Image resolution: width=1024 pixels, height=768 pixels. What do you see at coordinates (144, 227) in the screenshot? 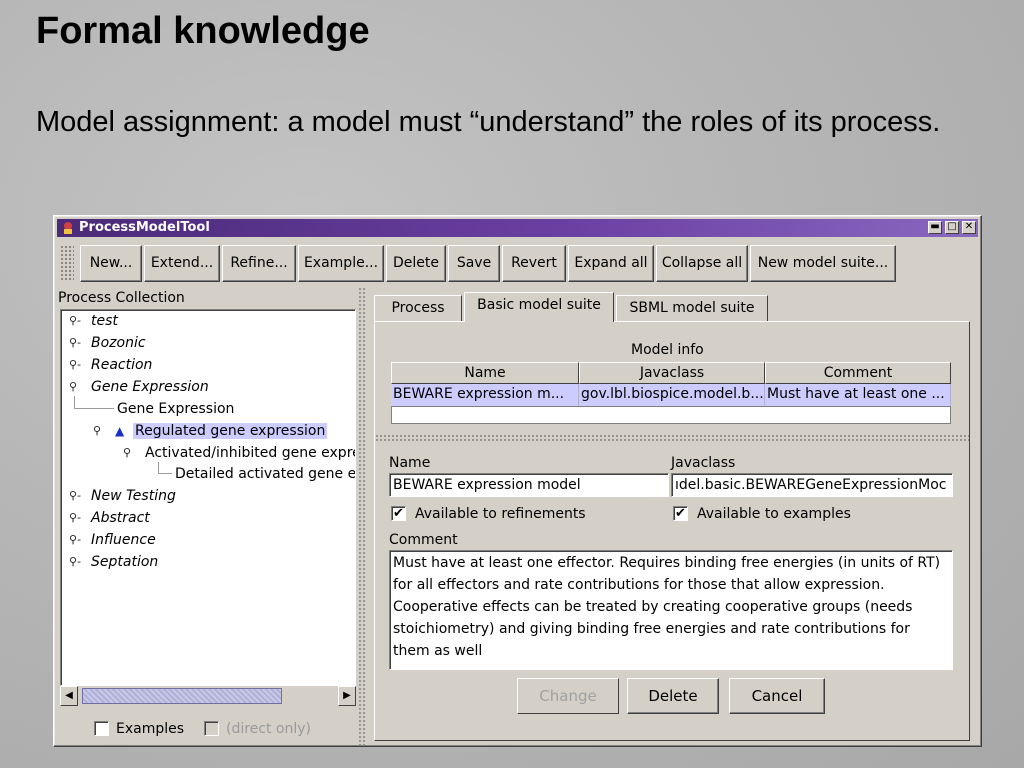
I see `window-title: ProcessModelTool` at bounding box center [144, 227].